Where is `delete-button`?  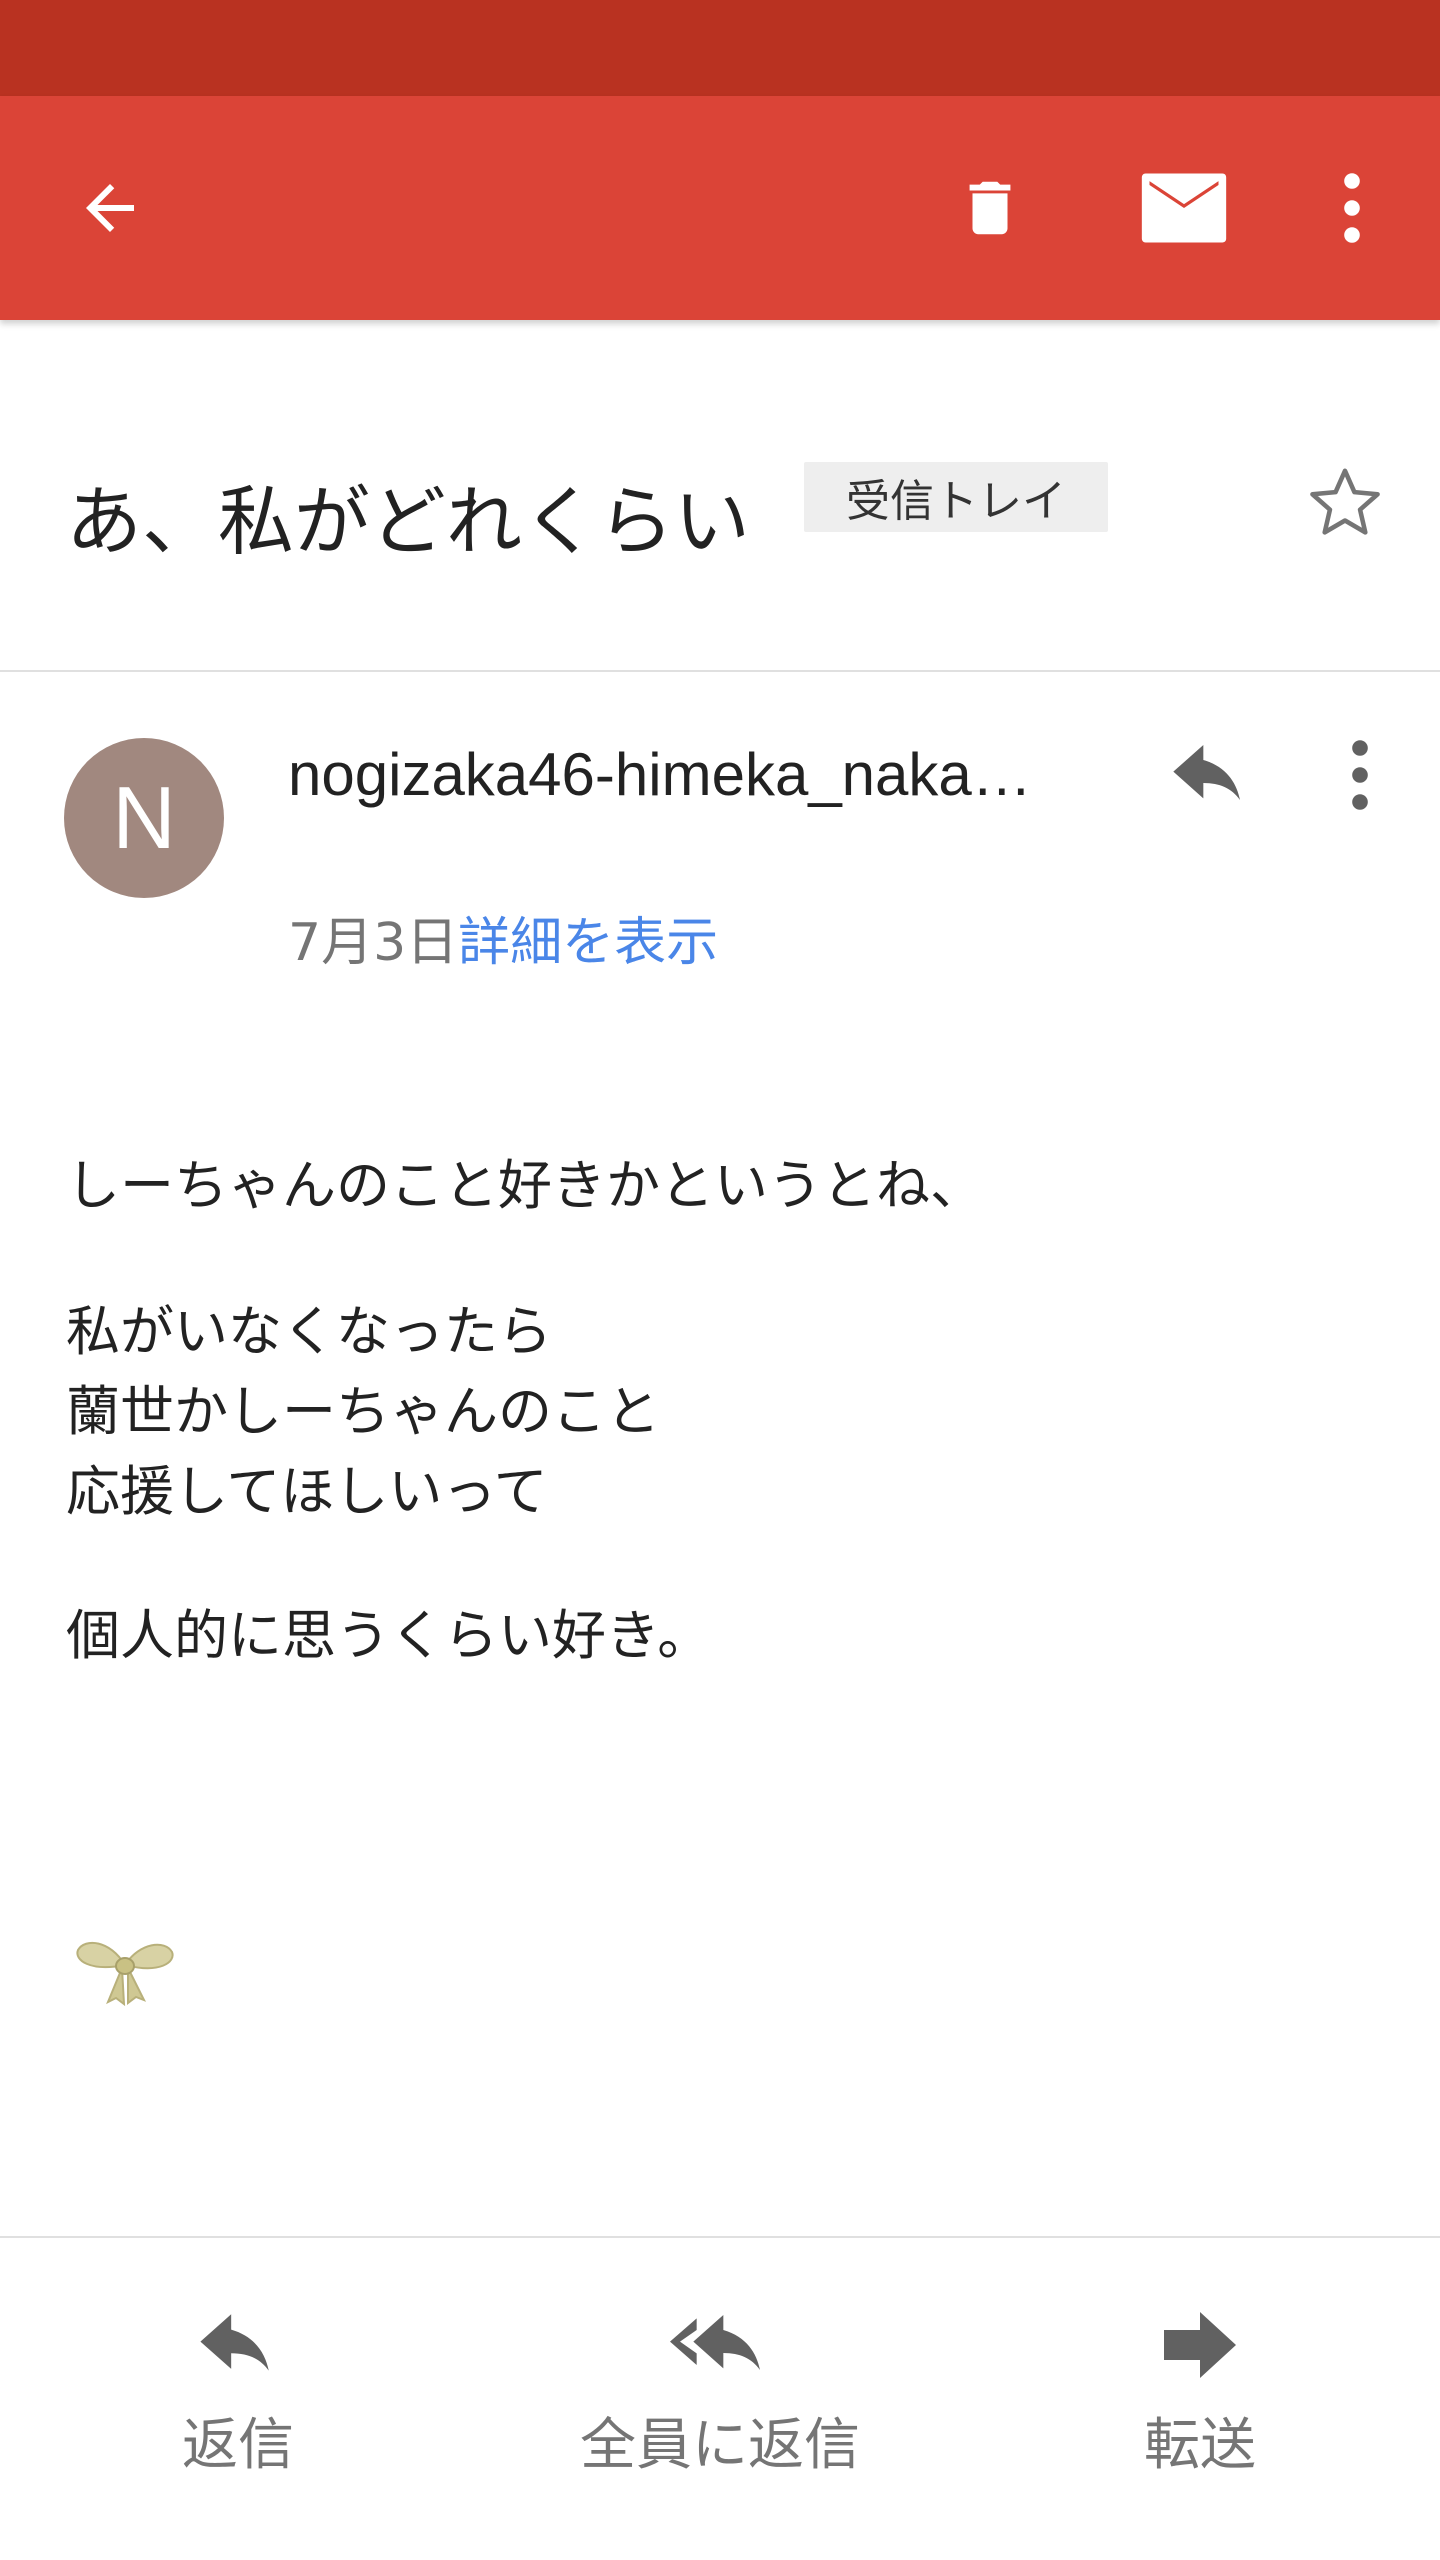
delete-button is located at coordinates (990, 208).